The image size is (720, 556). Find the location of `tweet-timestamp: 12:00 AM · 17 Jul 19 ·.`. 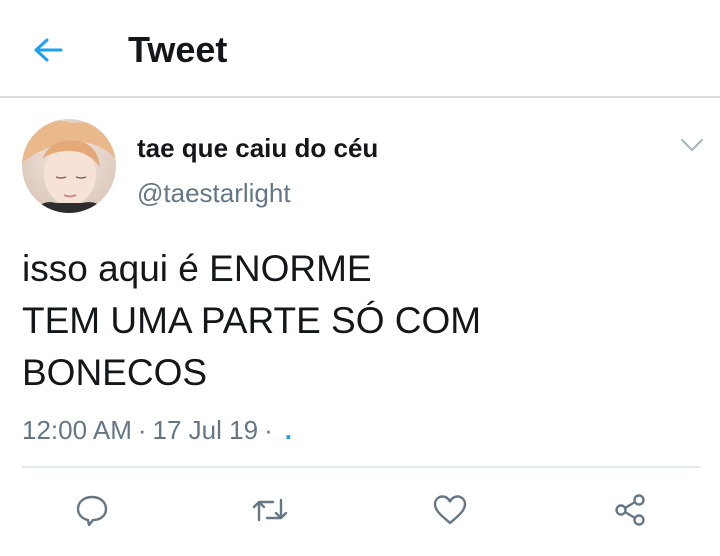

tweet-timestamp: 12:00 AM · 17 Jul 19 ·. is located at coordinates (157, 430).